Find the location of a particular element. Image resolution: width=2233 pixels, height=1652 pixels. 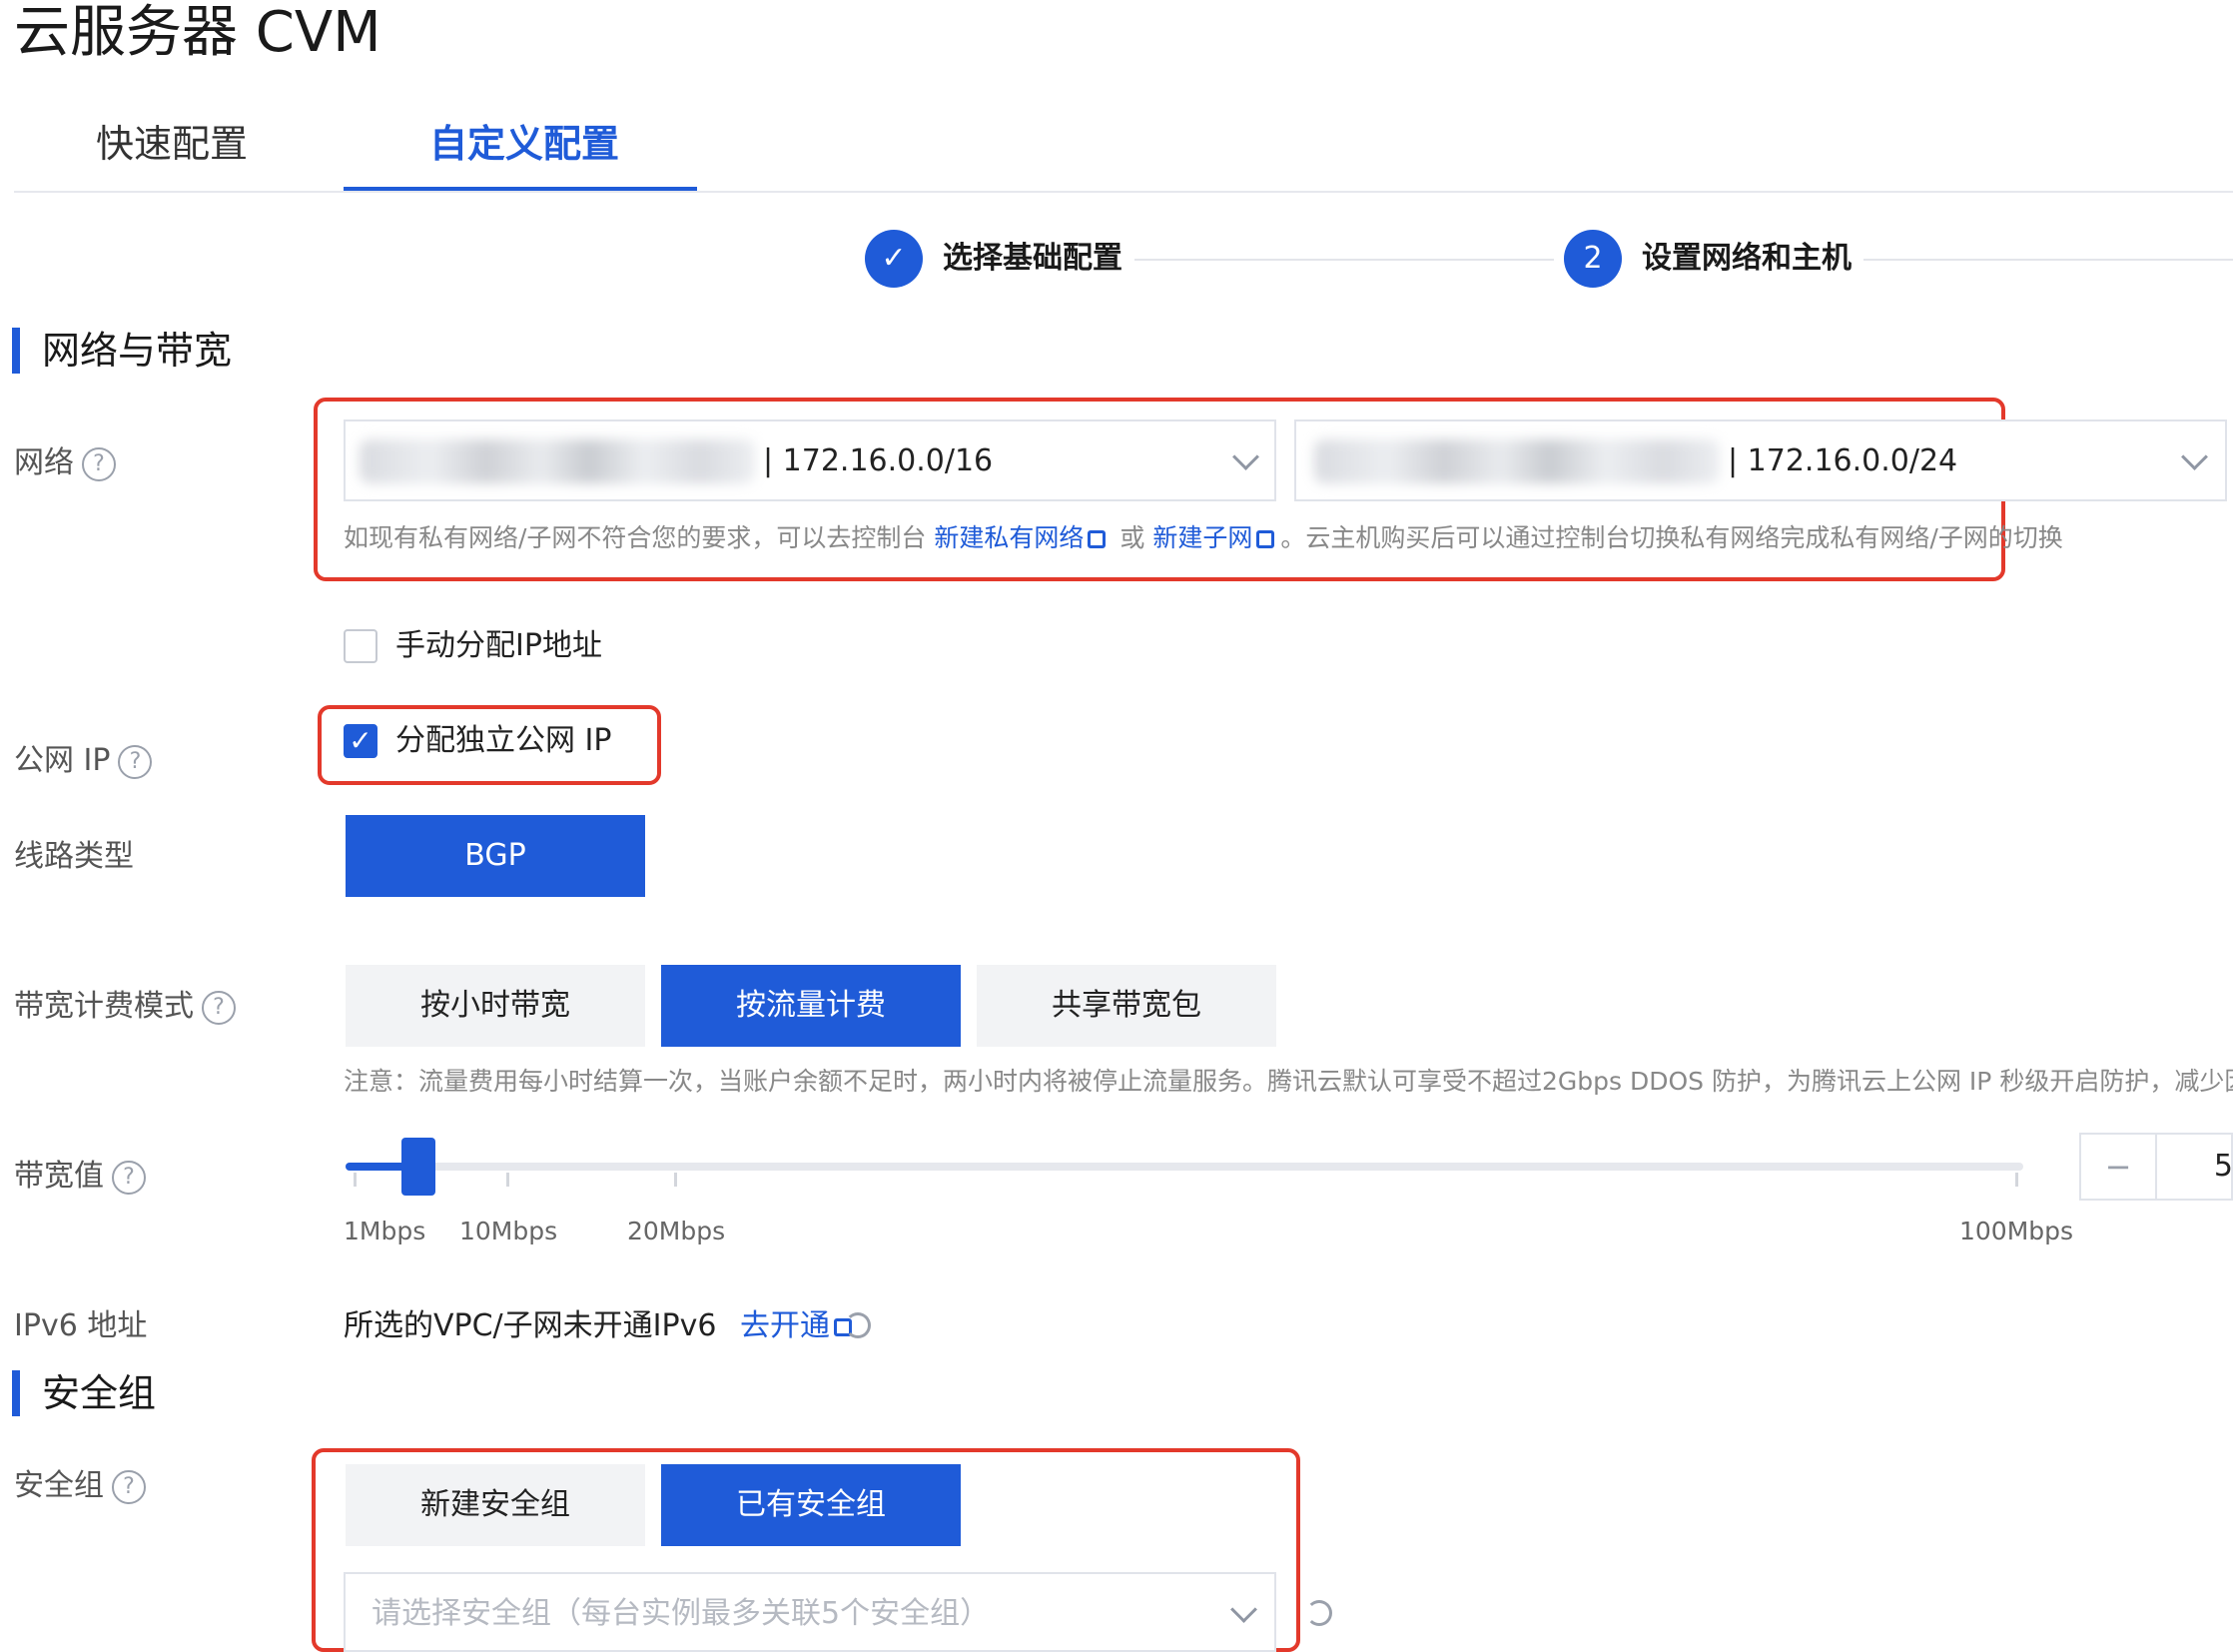

bandwidth-slider-track is located at coordinates (1184, 1167).